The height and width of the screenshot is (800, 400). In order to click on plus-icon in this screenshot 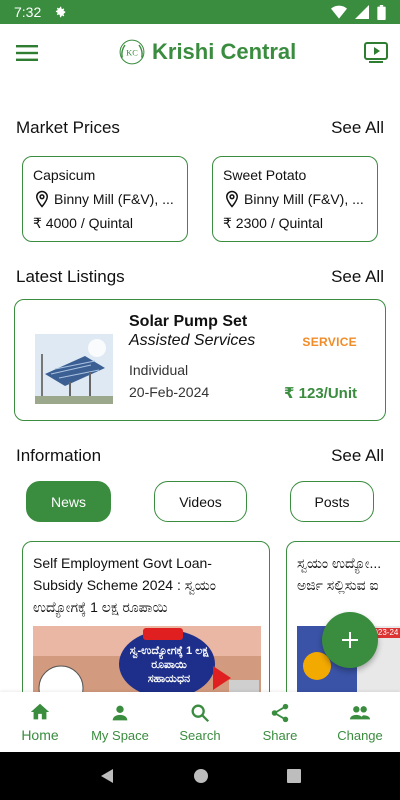, I will do `click(350, 640)`.